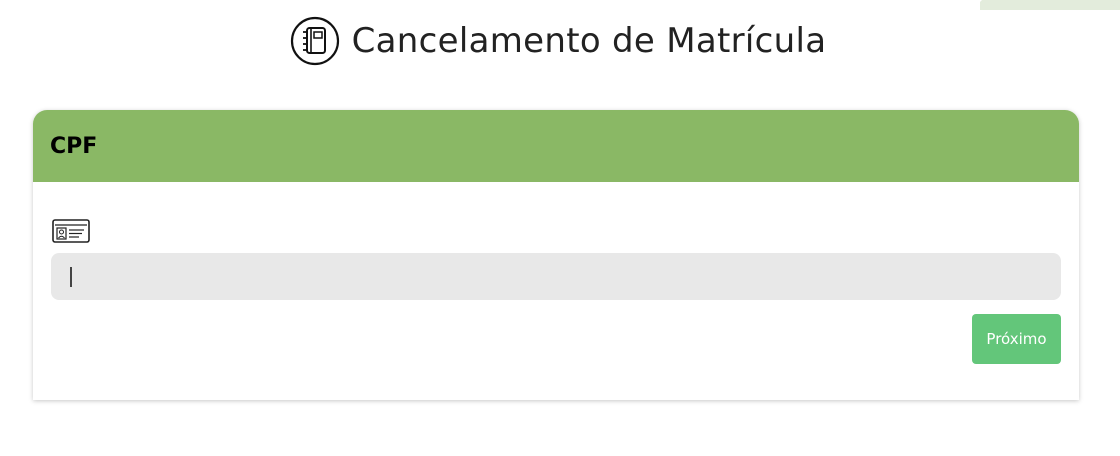 Image resolution: width=1120 pixels, height=456 pixels. Describe the element at coordinates (71, 231) in the screenshot. I see `id-card-icon` at that location.